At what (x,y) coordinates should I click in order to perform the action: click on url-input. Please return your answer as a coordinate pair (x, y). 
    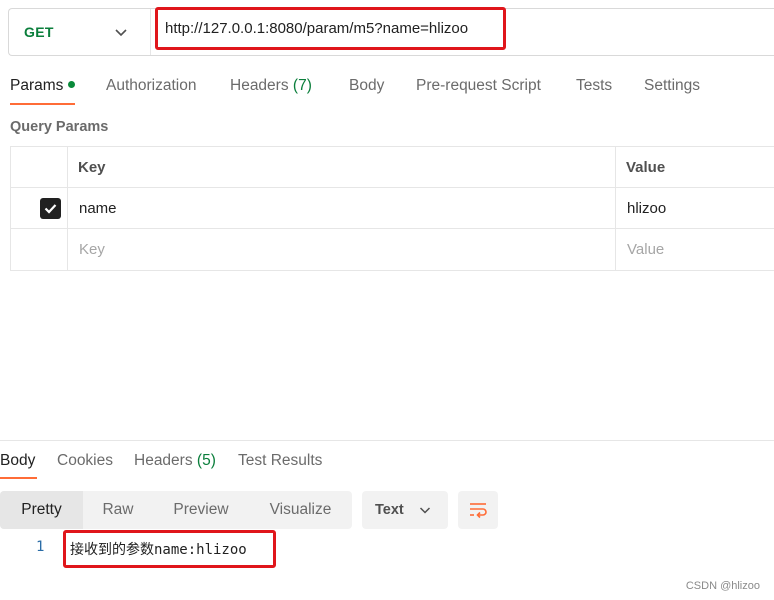
    Looking at the image, I should click on (330, 28).